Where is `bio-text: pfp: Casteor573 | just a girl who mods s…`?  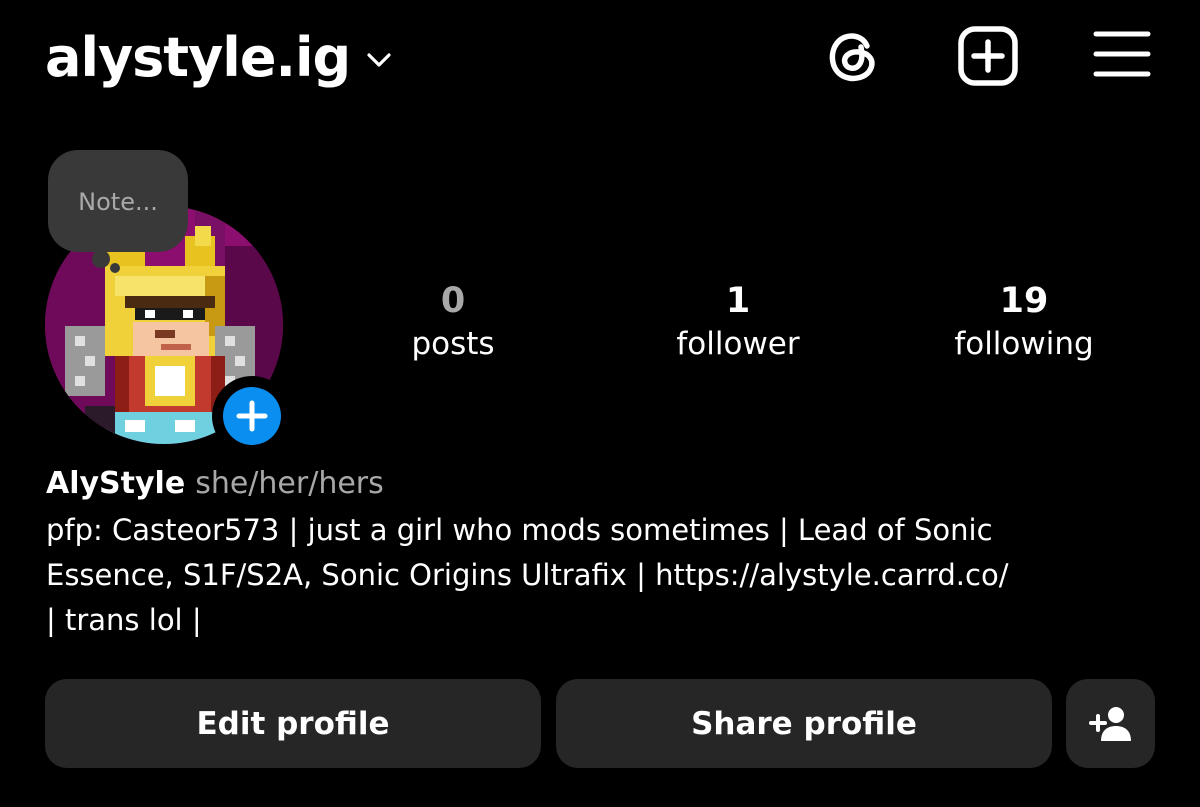 bio-text: pfp: Casteor573 | just a girl who mods s… is located at coordinates (527, 575).